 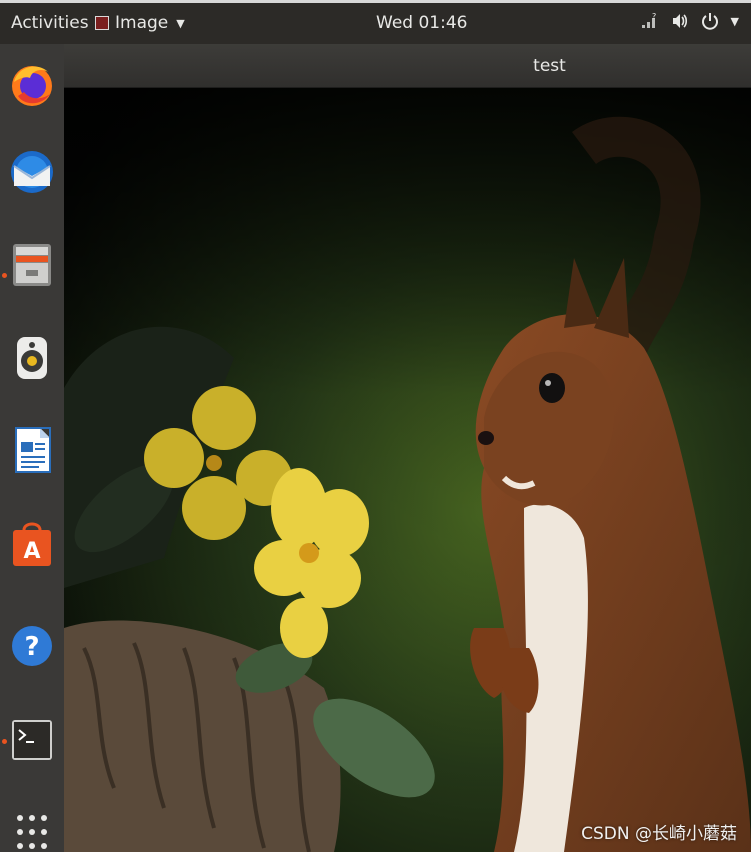 I want to click on top-bar: Activities Image ▼ Wed 01:46 ? ▼, so click(x=375, y=22).